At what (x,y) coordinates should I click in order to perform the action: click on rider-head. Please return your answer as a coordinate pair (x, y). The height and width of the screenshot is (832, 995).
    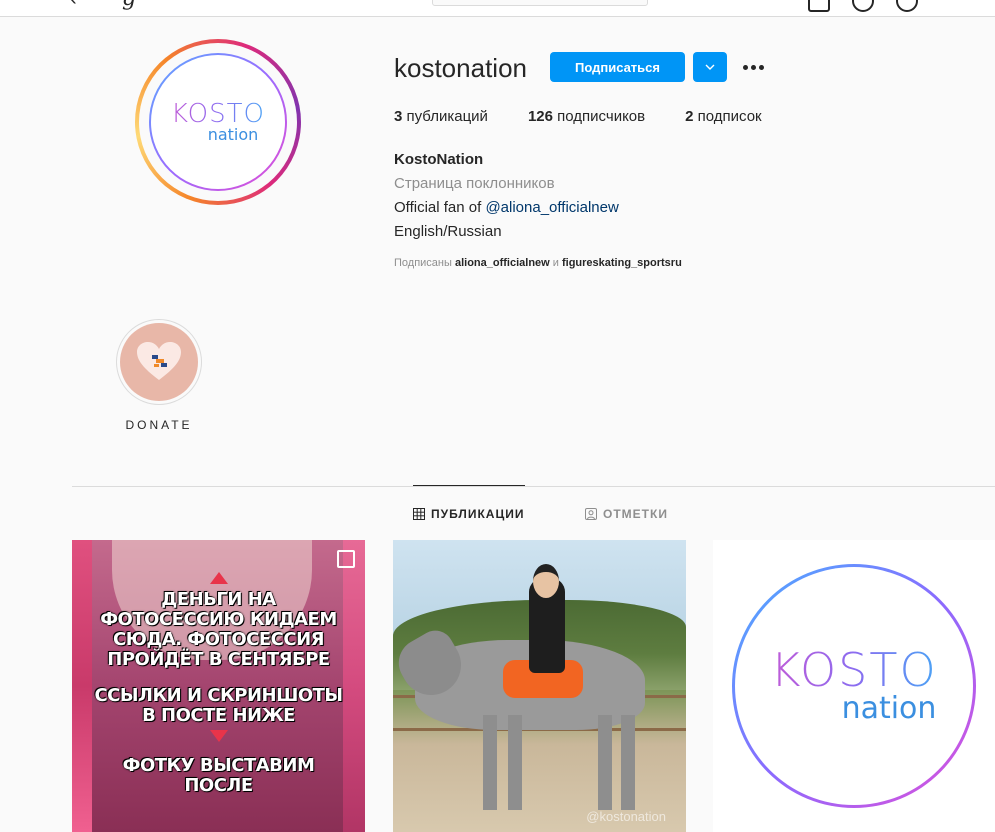
    Looking at the image, I should click on (546, 581).